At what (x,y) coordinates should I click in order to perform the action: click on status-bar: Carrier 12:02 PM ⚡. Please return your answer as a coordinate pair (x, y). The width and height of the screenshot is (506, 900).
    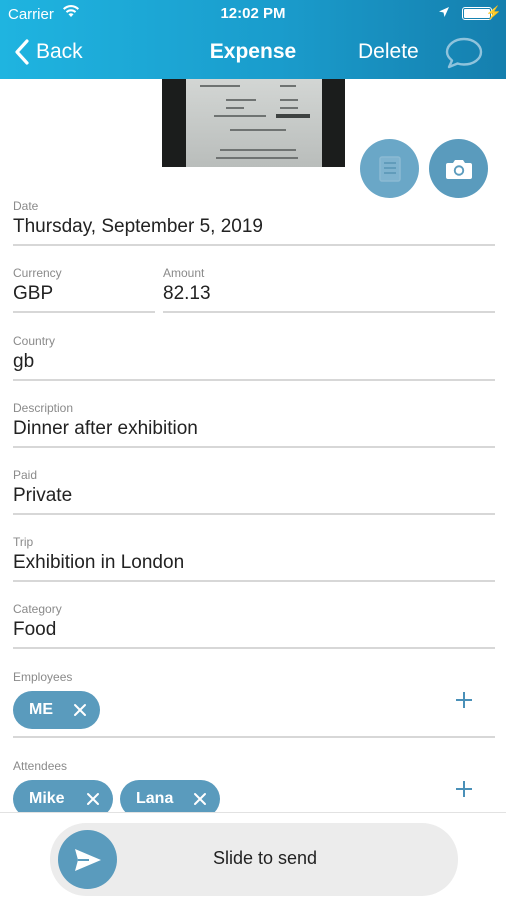
    Looking at the image, I should click on (253, 14).